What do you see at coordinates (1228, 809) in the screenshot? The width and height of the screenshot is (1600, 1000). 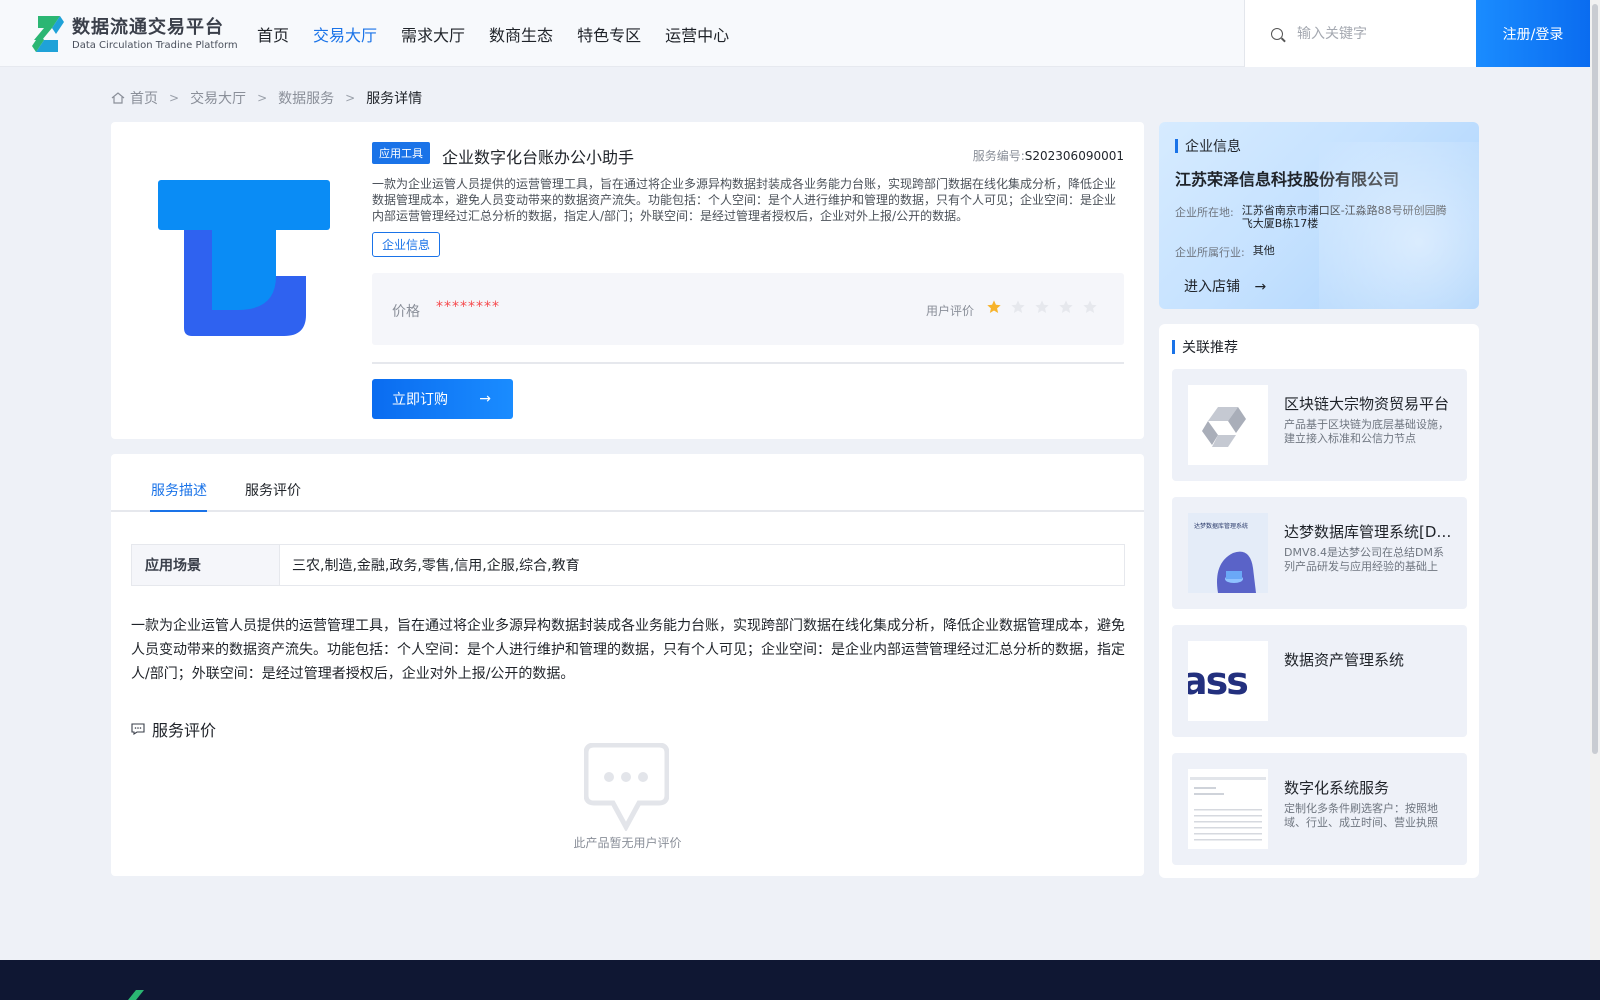 I see `document-screenshot-icon` at bounding box center [1228, 809].